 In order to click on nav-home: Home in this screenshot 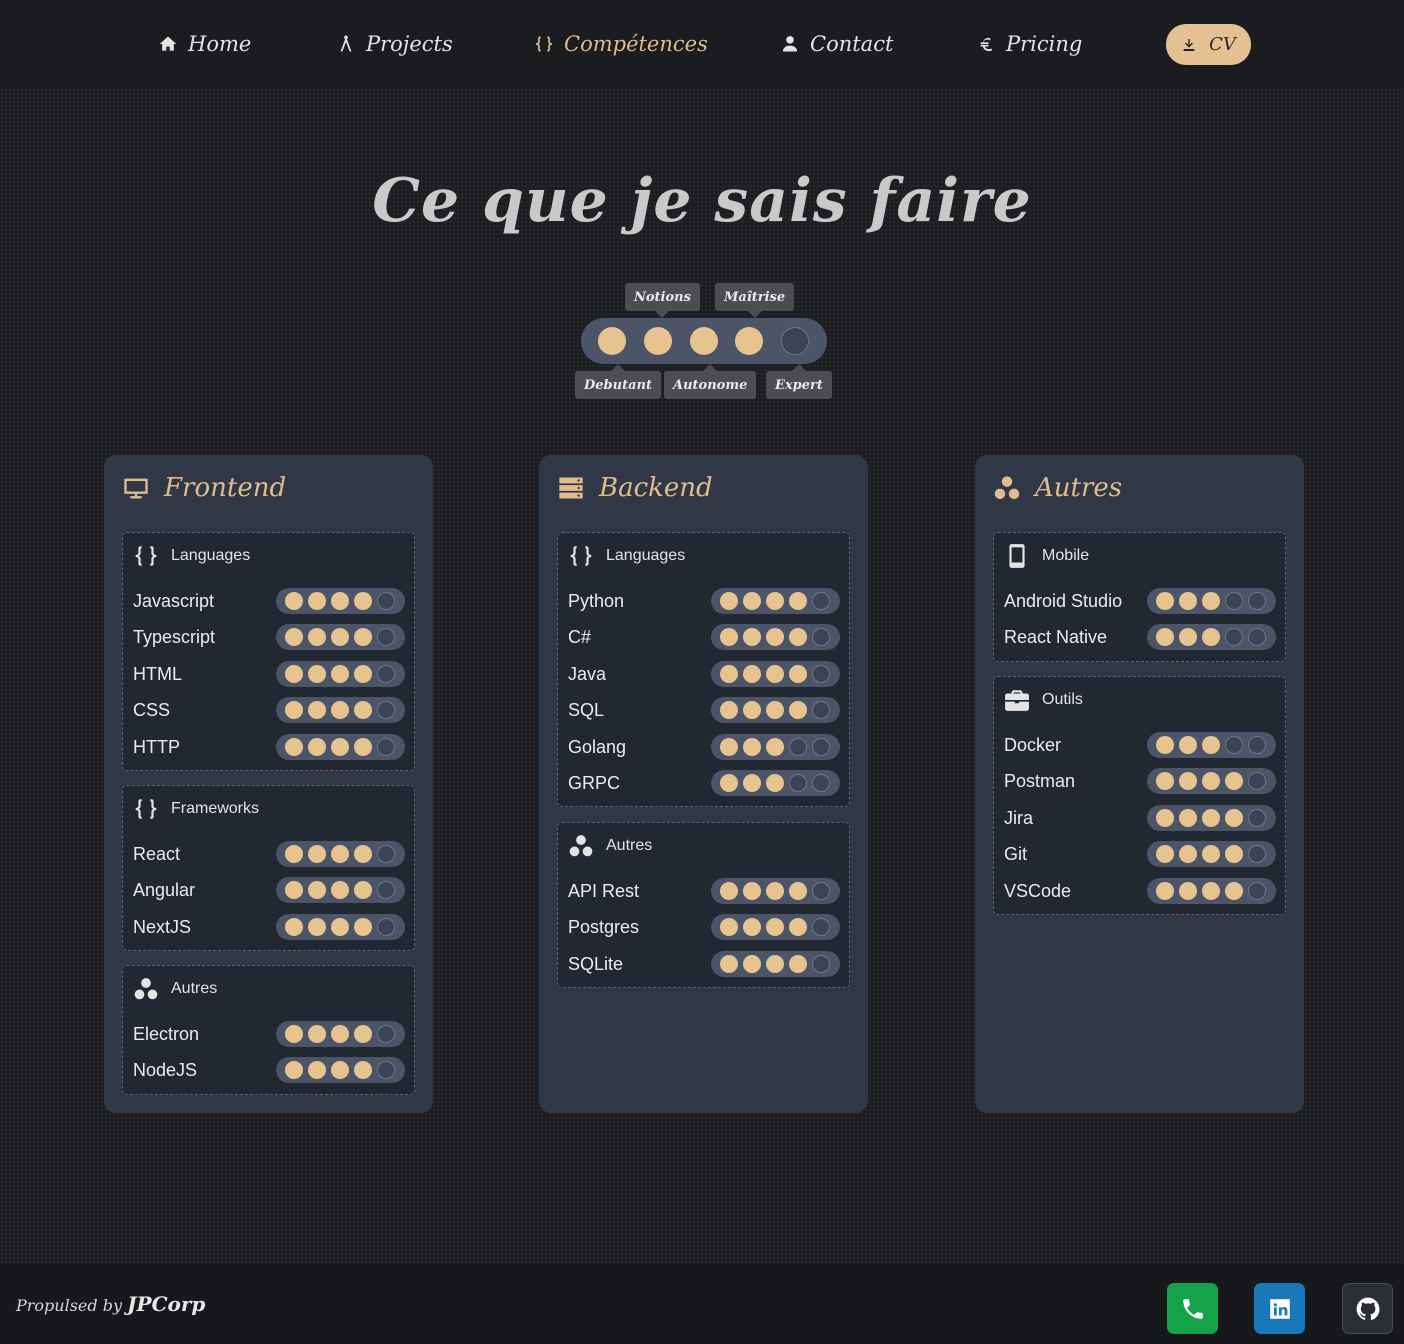, I will do `click(204, 44)`.